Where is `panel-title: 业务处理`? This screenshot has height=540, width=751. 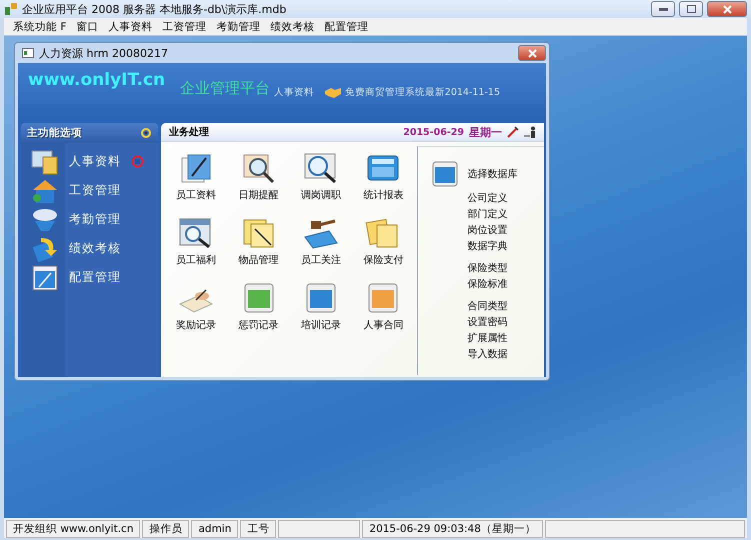
panel-title: 业务处理 is located at coordinates (189, 132).